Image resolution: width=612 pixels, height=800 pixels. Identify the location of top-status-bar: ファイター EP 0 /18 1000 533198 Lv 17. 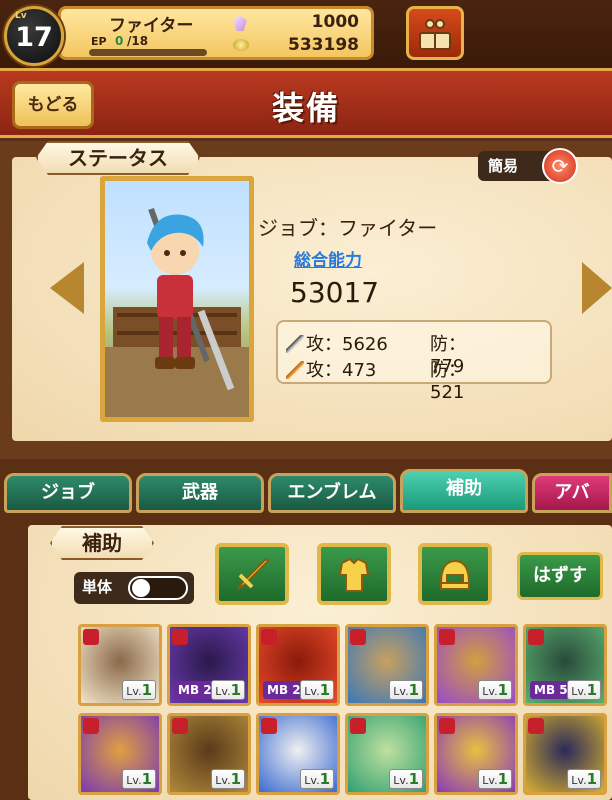
(306, 34).